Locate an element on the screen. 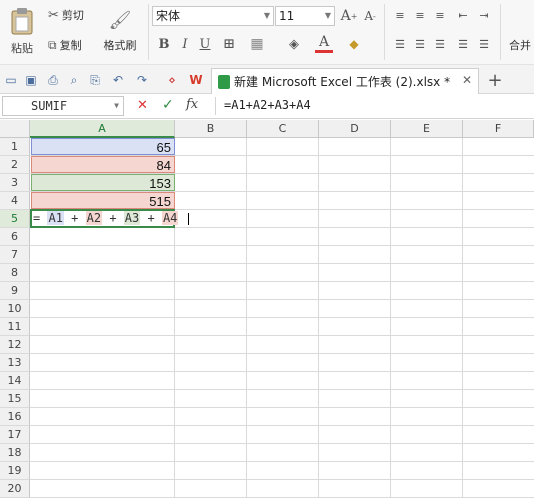 This screenshot has width=534, height=498. merge-button: 合并 is located at coordinates (520, 45).